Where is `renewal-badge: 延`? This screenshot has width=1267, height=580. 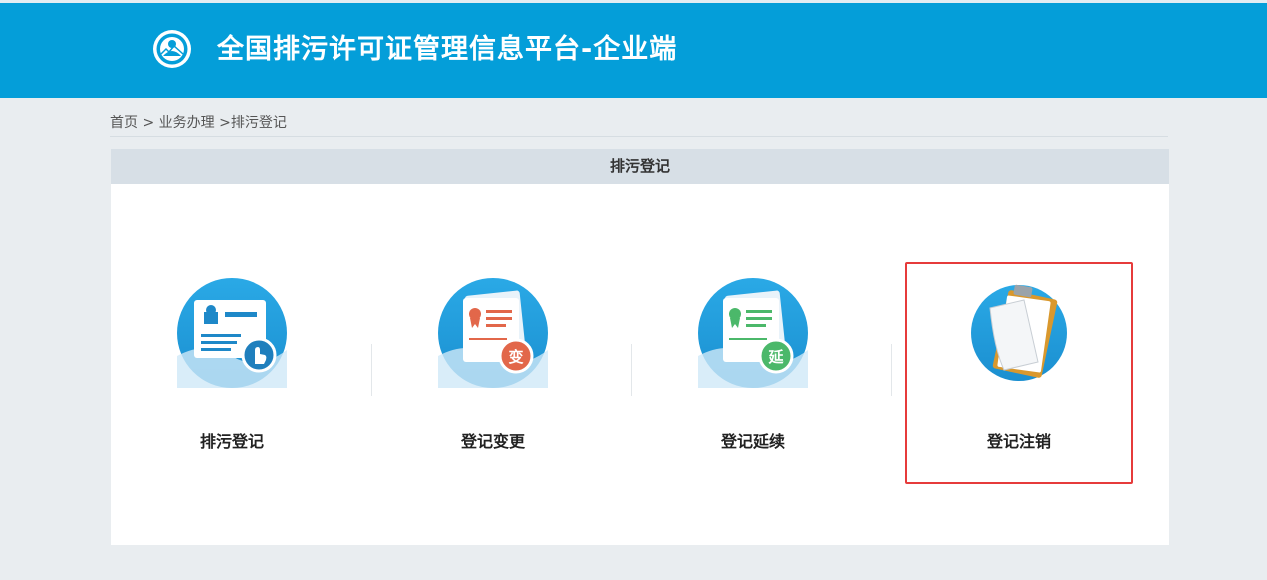 renewal-badge: 延 is located at coordinates (775, 357).